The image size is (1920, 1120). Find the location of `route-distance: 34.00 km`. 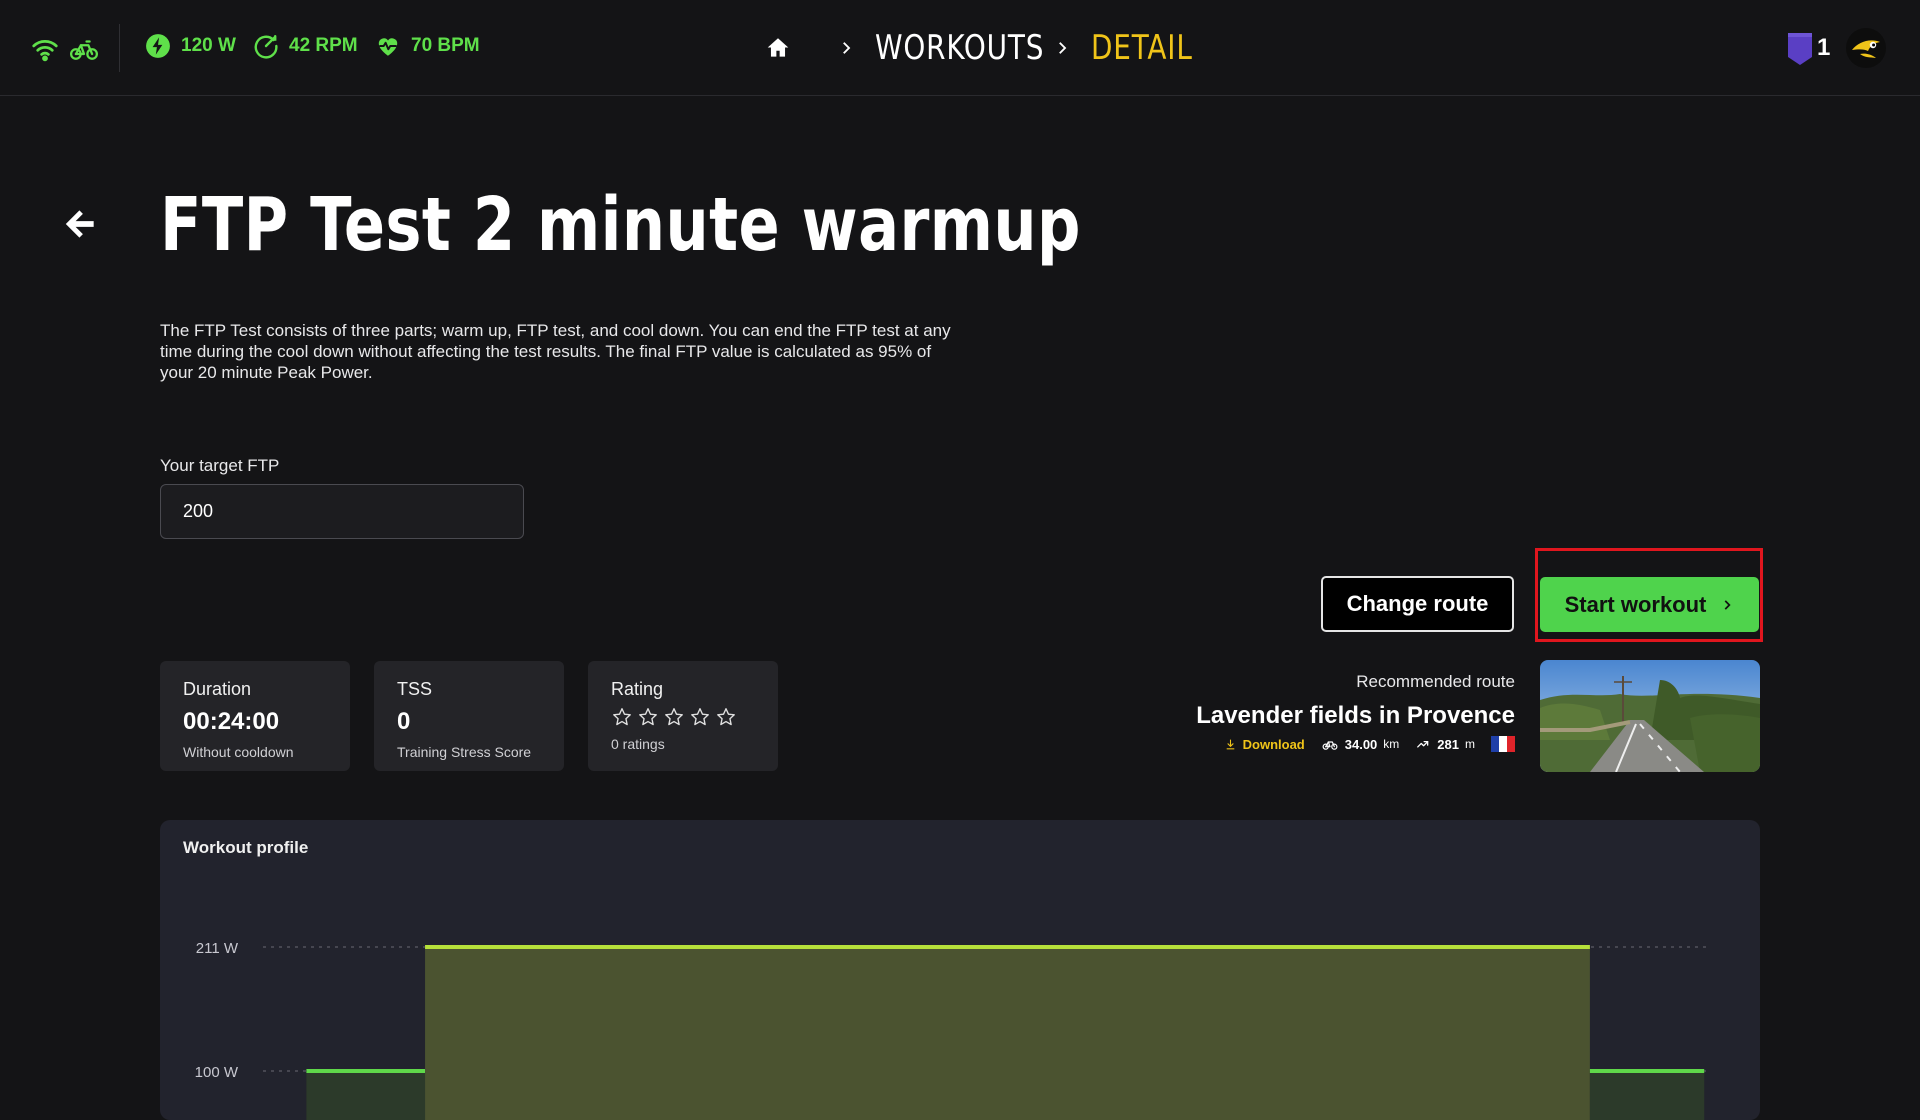

route-distance: 34.00 km is located at coordinates (1360, 744).